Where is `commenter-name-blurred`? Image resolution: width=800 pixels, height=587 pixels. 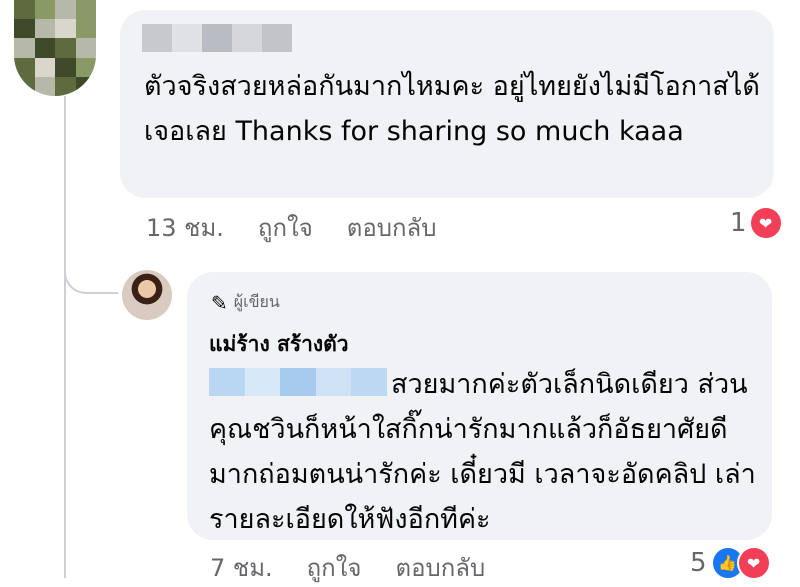 commenter-name-blurred is located at coordinates (217, 38).